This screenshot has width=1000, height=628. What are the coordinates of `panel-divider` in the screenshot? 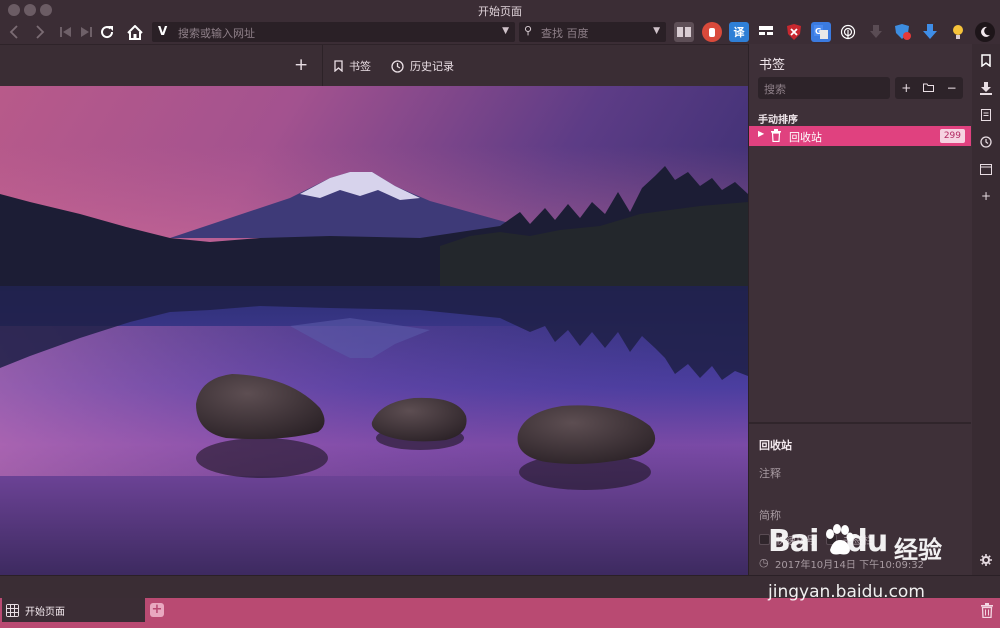 It's located at (860, 423).